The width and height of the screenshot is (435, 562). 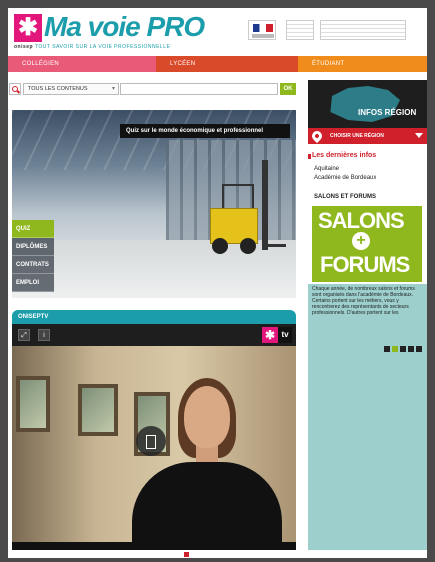 I want to click on publisher-name: onisep, so click(x=24, y=47).